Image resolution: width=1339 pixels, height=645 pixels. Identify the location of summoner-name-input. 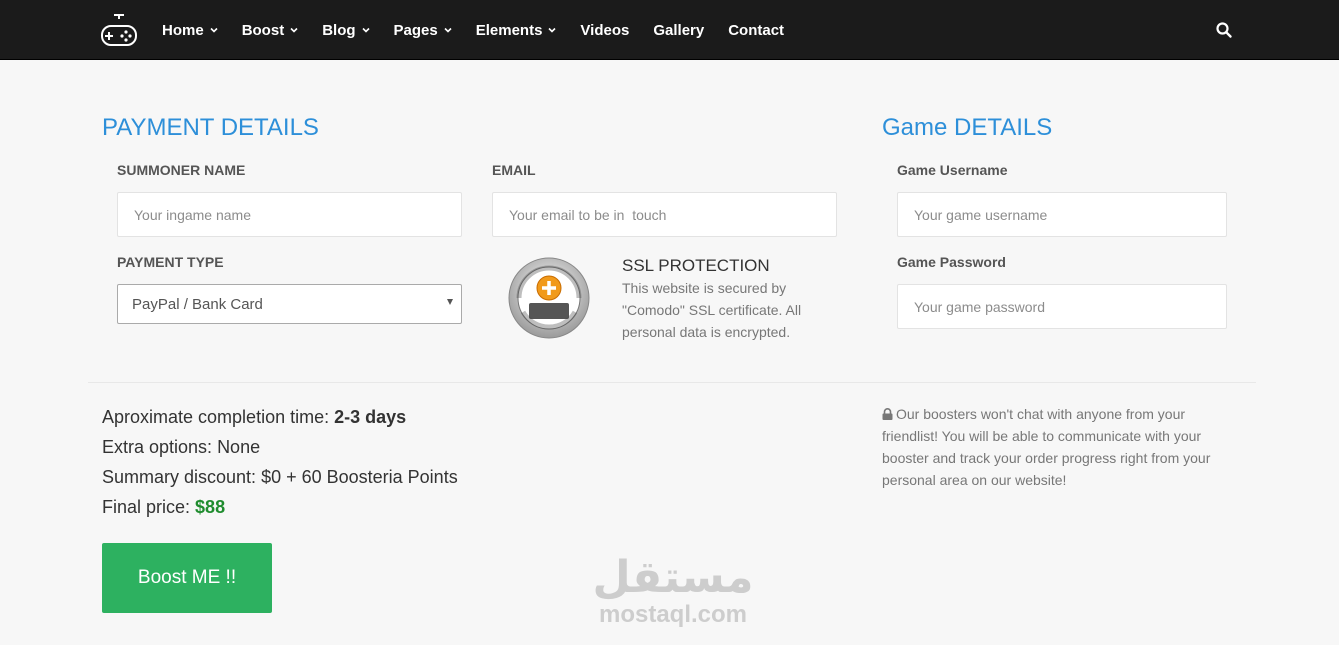
(289, 214).